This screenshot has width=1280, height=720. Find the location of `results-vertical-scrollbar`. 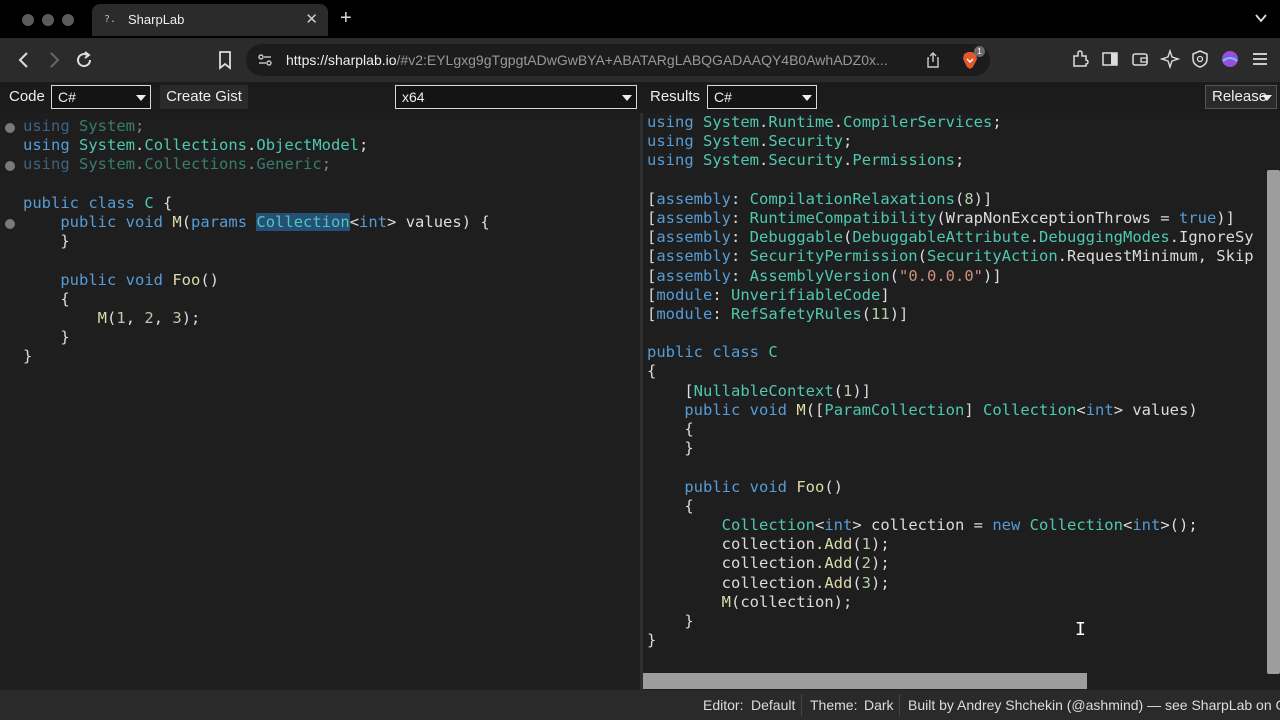

results-vertical-scrollbar is located at coordinates (1273, 422).